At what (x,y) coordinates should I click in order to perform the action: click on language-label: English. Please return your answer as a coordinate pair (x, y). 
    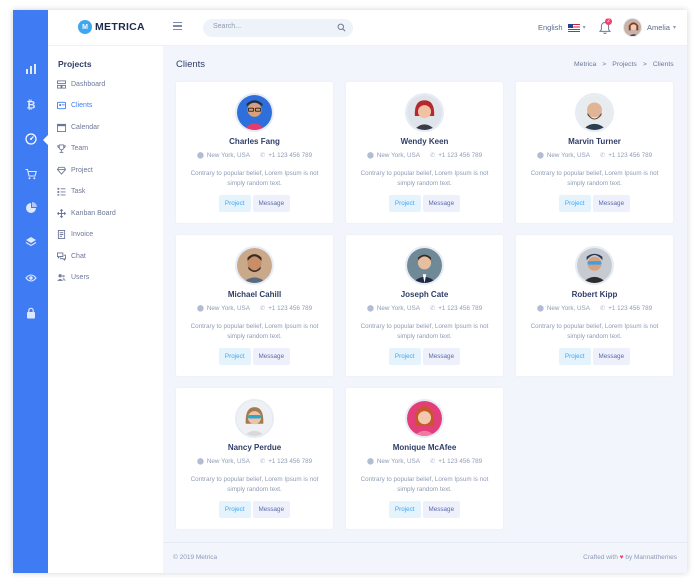
    Looking at the image, I should click on (550, 27).